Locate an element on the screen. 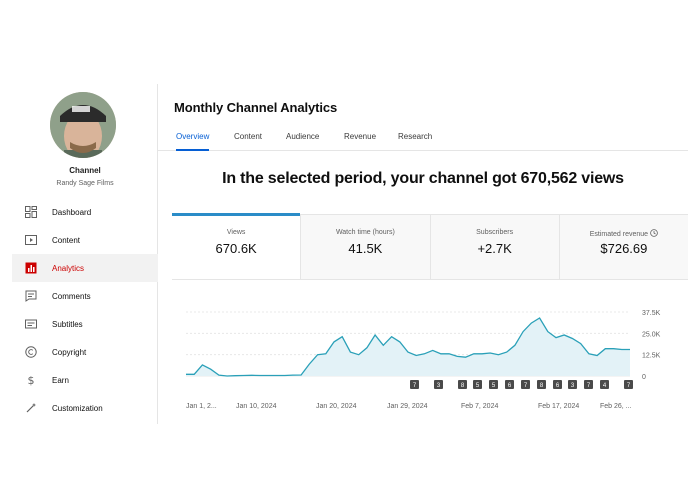 The height and width of the screenshot is (500, 700). y-tick-label: 37.5K is located at coordinates (651, 313).